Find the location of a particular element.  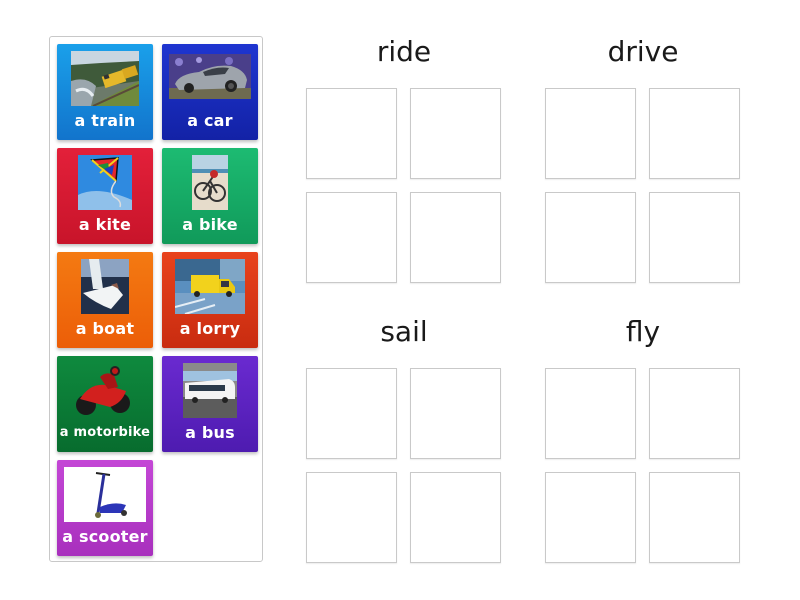

card-label: a boat is located at coordinates (105, 328).